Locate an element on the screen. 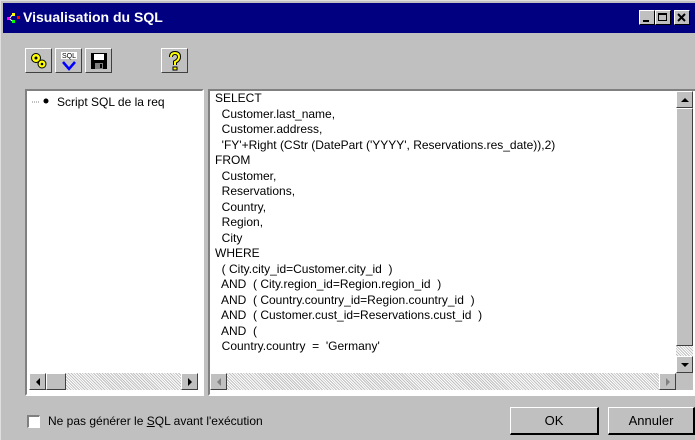 The height and width of the screenshot is (440, 695). svg-text: SQL is located at coordinates (68, 56).